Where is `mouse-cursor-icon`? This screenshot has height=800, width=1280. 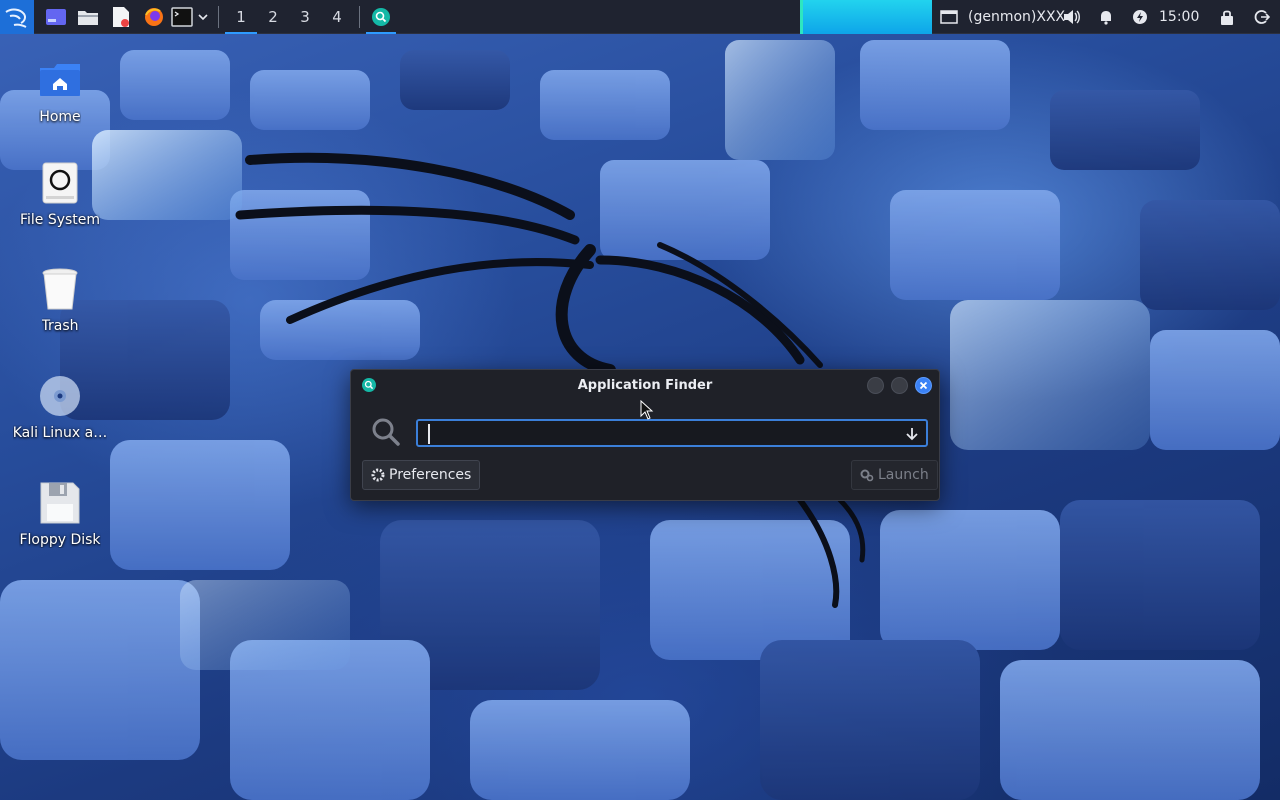 mouse-cursor-icon is located at coordinates (647, 410).